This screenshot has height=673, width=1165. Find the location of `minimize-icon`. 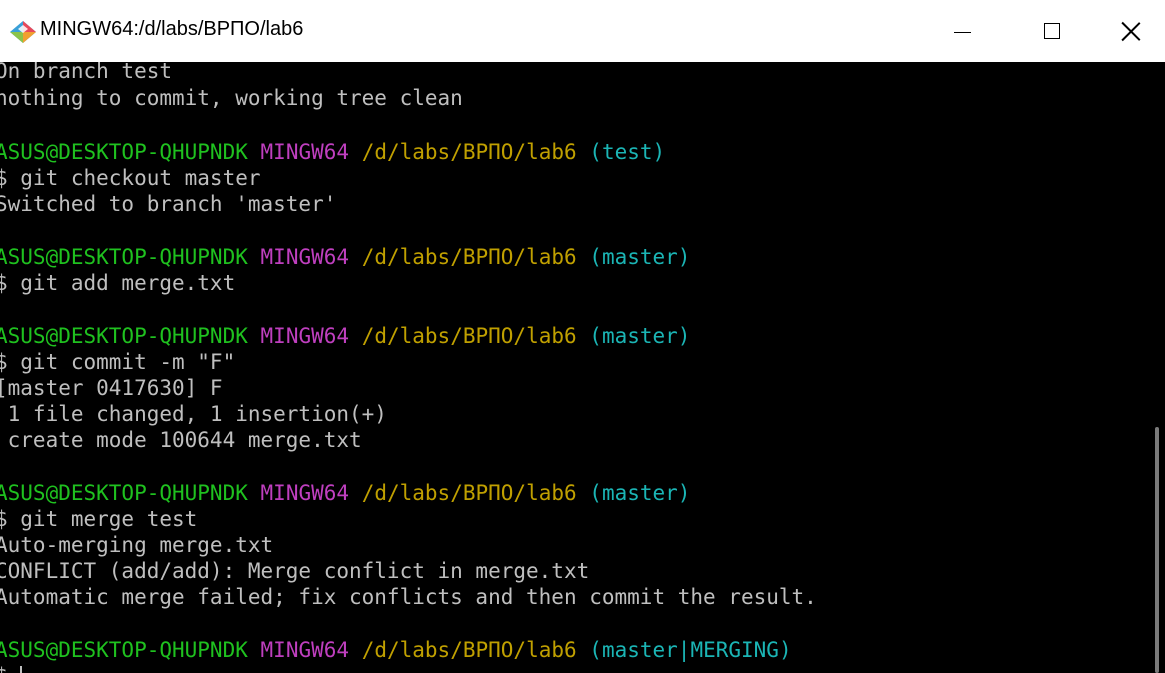

minimize-icon is located at coordinates (962, 32).